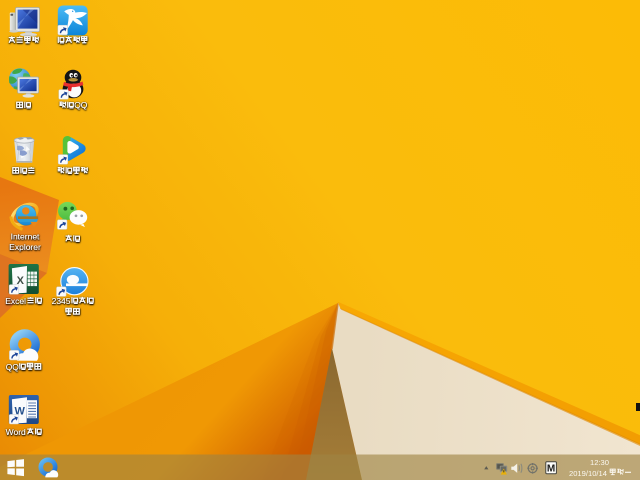 This screenshot has width=640, height=480. I want to click on svg-text: 2345, so click(61, 301).